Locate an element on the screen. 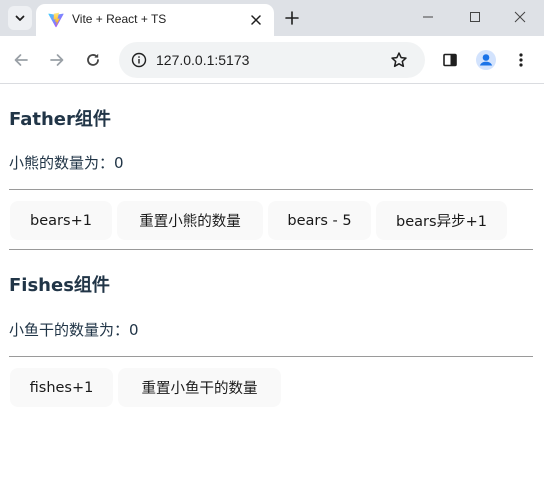 Image resolution: width=544 pixels, height=490 pixels. browser-toolbar: 127.0.0.1:5173 is located at coordinates (272, 60).